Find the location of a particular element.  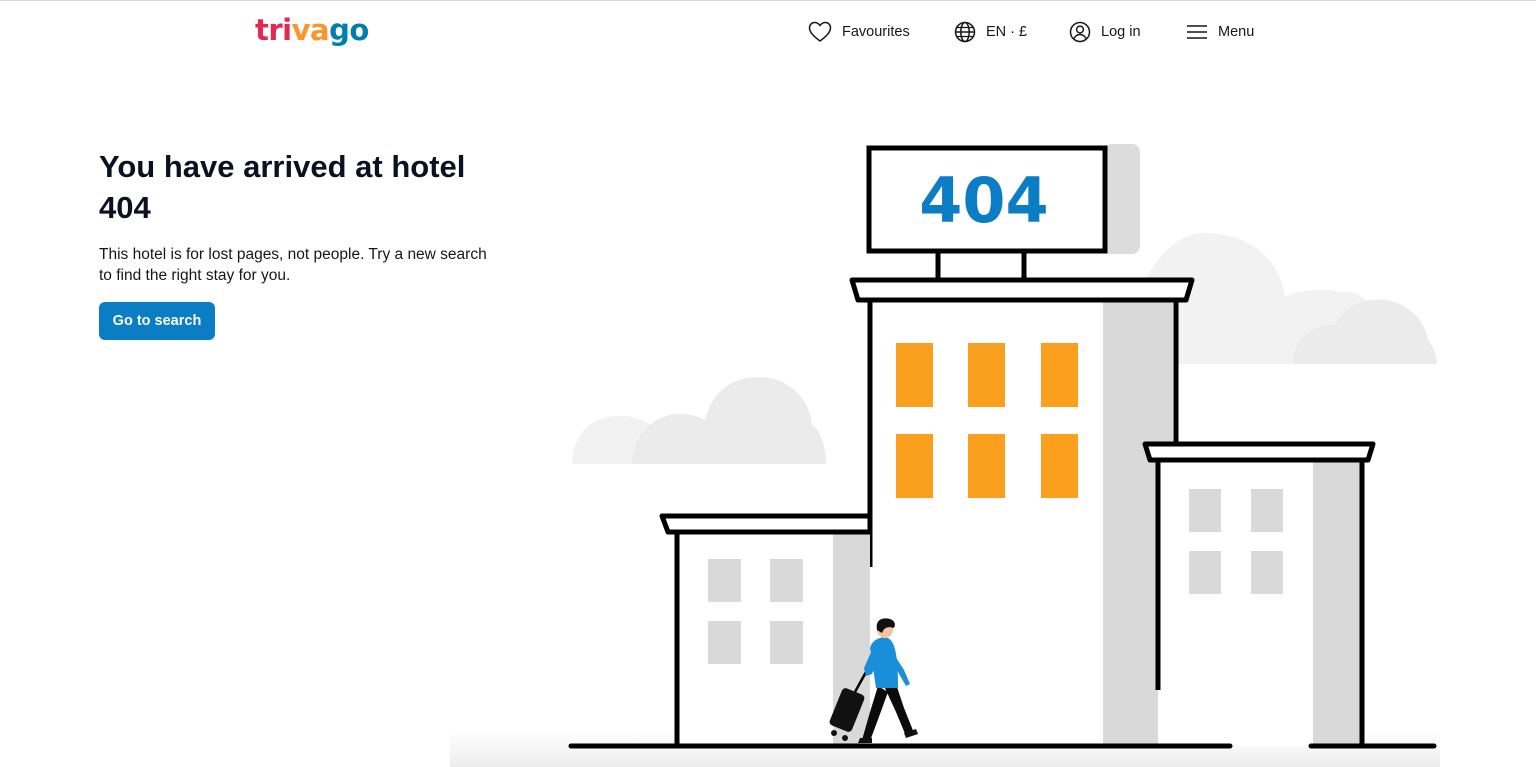

trivago-logo: trivago is located at coordinates (312, 30).